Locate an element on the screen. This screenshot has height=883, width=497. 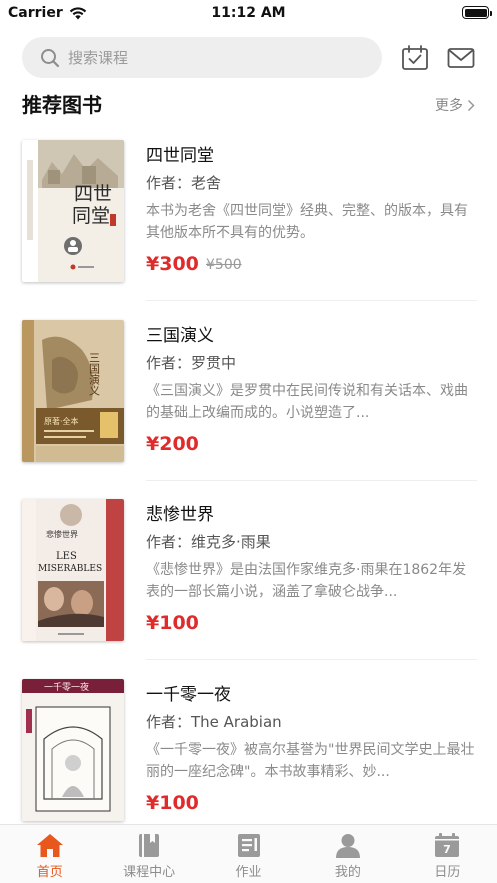
book-cover: 四世 同堂 is located at coordinates (73, 211).